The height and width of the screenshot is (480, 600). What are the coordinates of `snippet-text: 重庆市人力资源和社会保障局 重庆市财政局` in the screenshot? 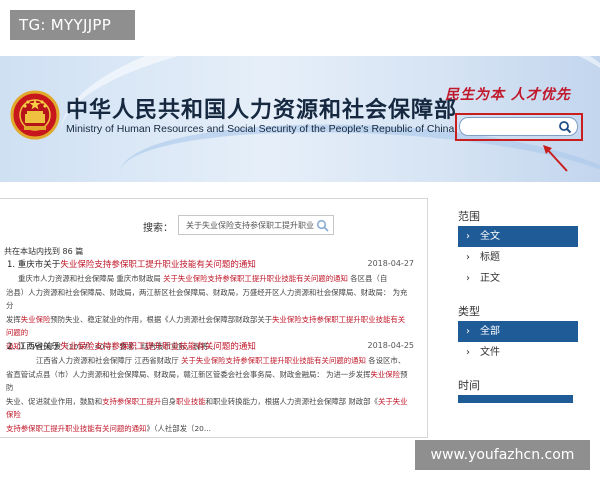 It's located at (91, 278).